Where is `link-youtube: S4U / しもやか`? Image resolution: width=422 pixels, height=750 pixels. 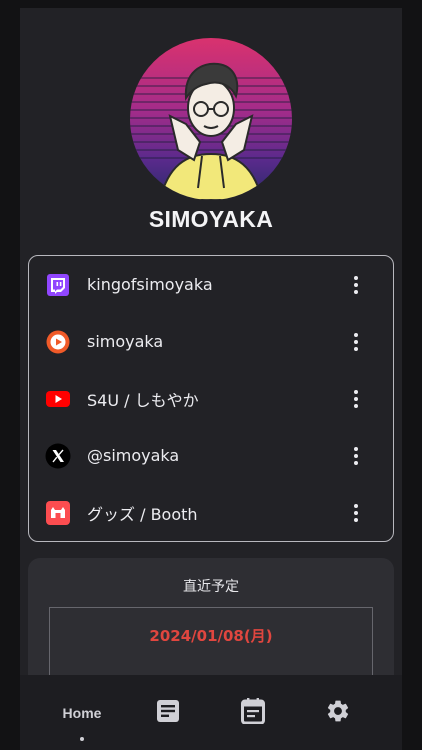 link-youtube: S4U / しもやか is located at coordinates (211, 398).